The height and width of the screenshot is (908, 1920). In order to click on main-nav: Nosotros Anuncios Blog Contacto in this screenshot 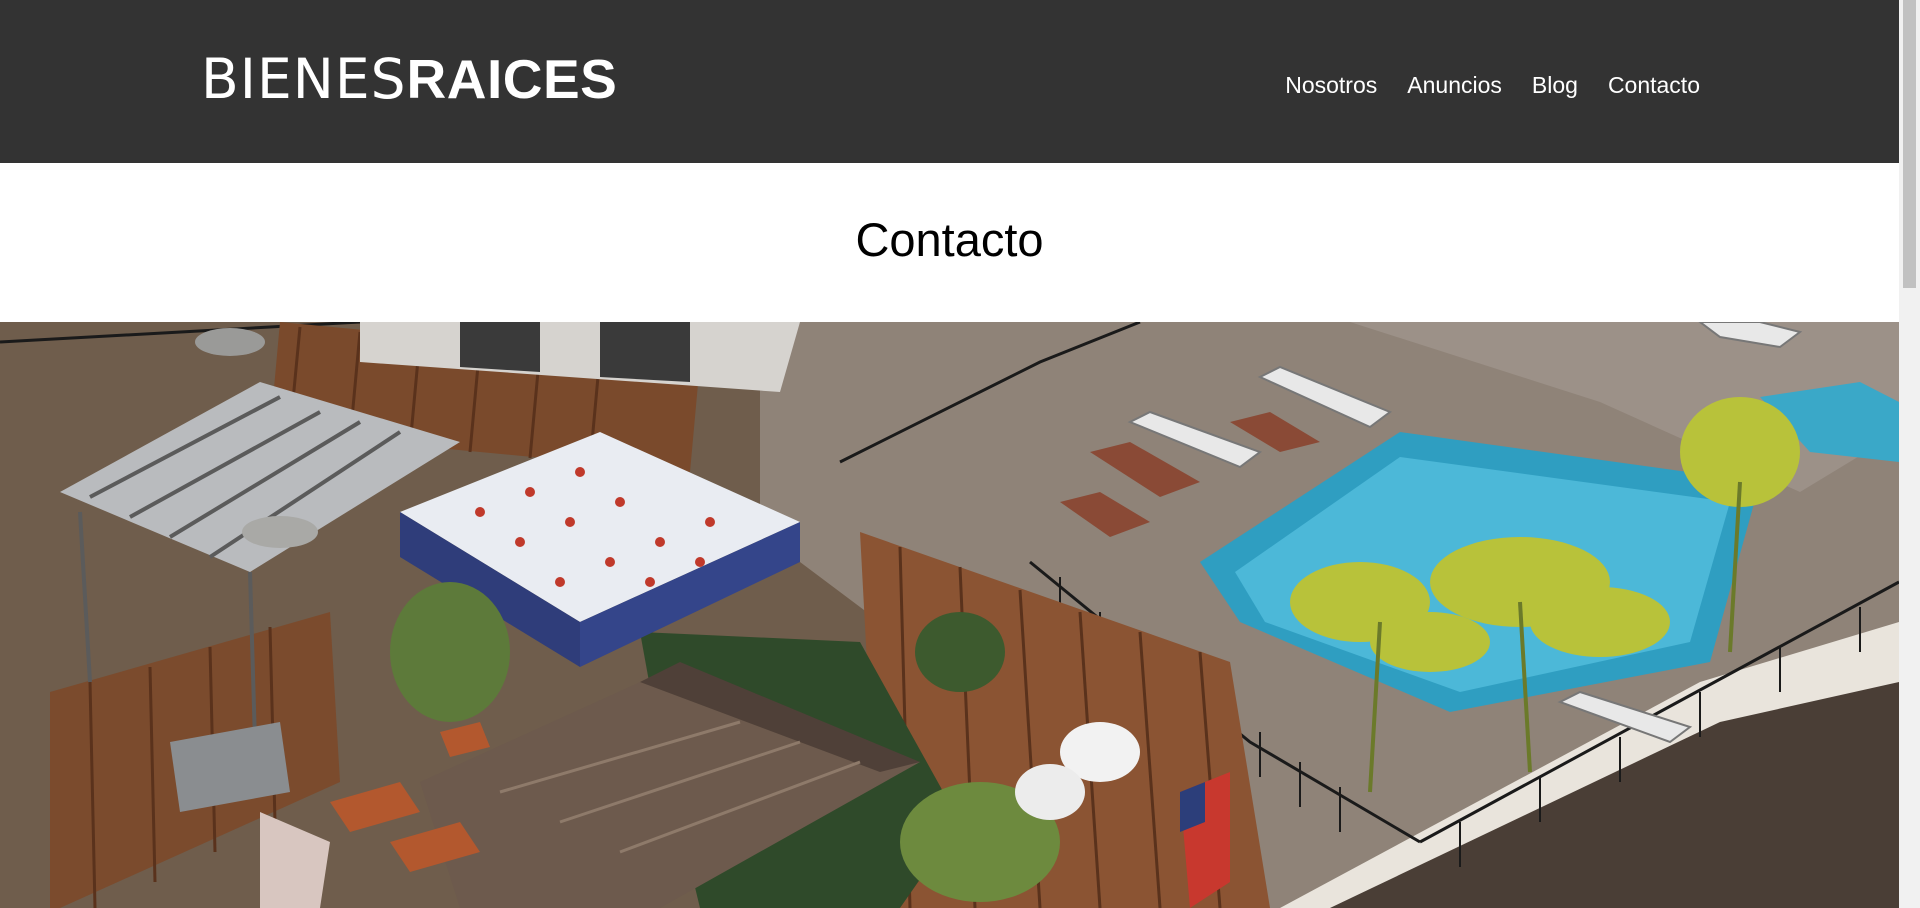, I will do `click(1492, 85)`.